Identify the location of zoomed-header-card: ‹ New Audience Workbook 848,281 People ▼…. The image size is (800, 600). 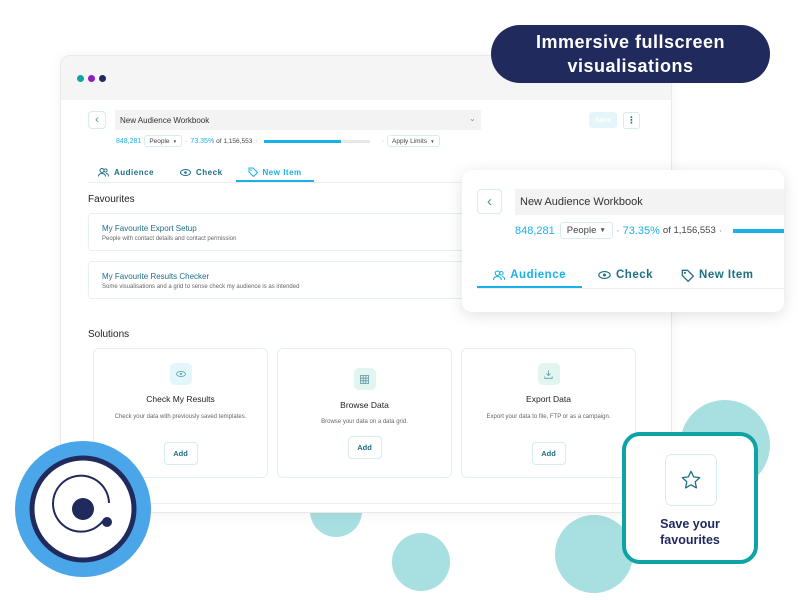
(623, 241).